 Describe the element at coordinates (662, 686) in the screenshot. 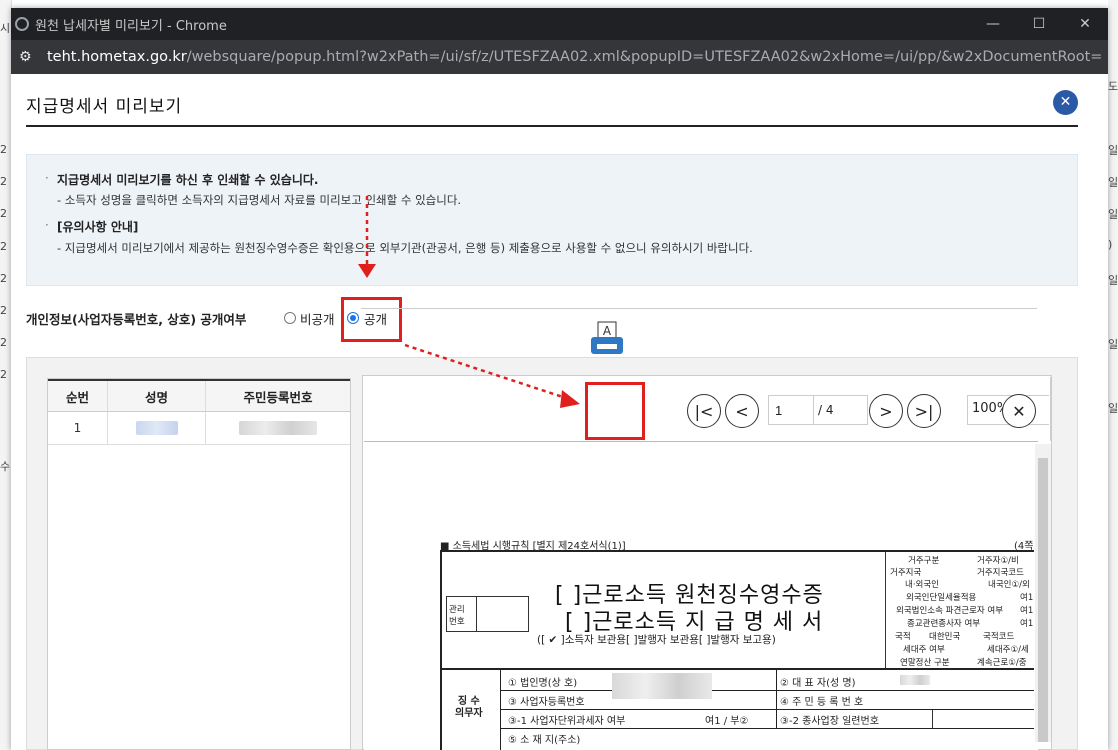

I see `blurred-company` at that location.